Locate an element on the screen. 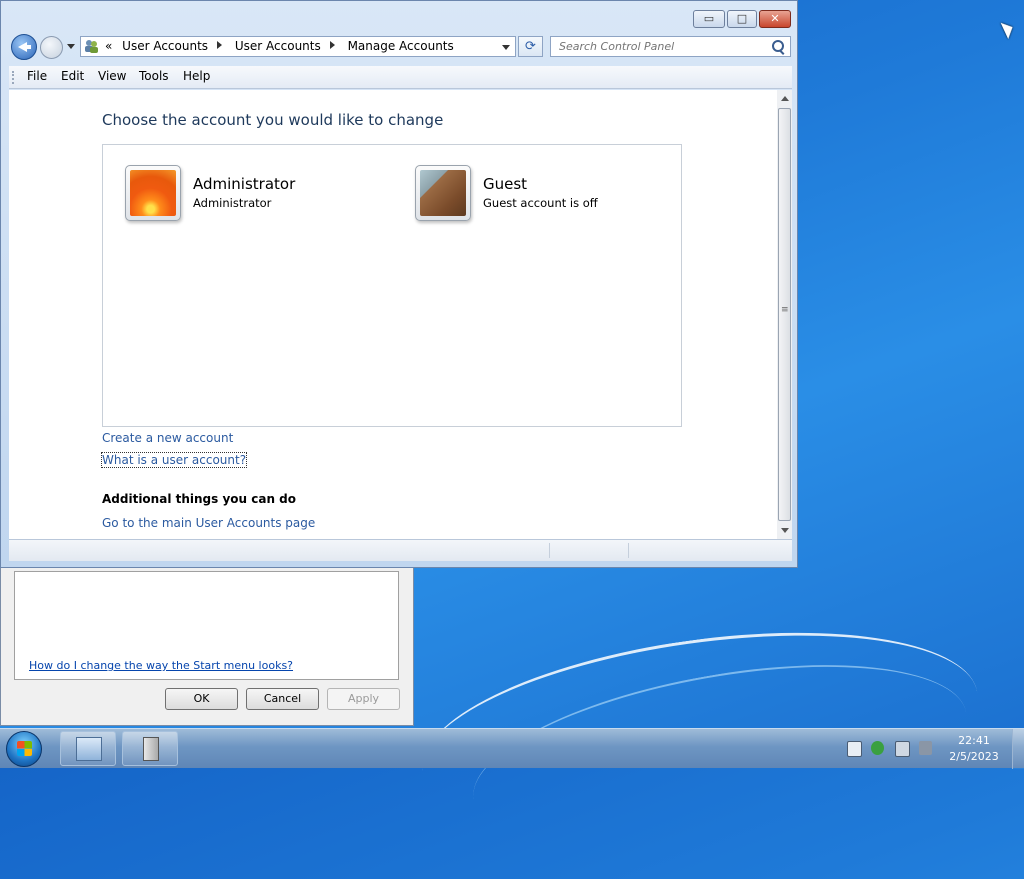 The image size is (1024, 879). maximize-icon: □ is located at coordinates (742, 18).